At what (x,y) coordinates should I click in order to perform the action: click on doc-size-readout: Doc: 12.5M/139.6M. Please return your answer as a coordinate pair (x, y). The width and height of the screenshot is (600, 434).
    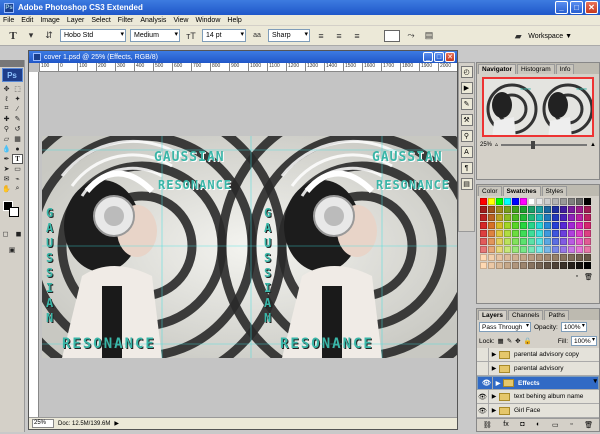
    Looking at the image, I should click on (84, 424).